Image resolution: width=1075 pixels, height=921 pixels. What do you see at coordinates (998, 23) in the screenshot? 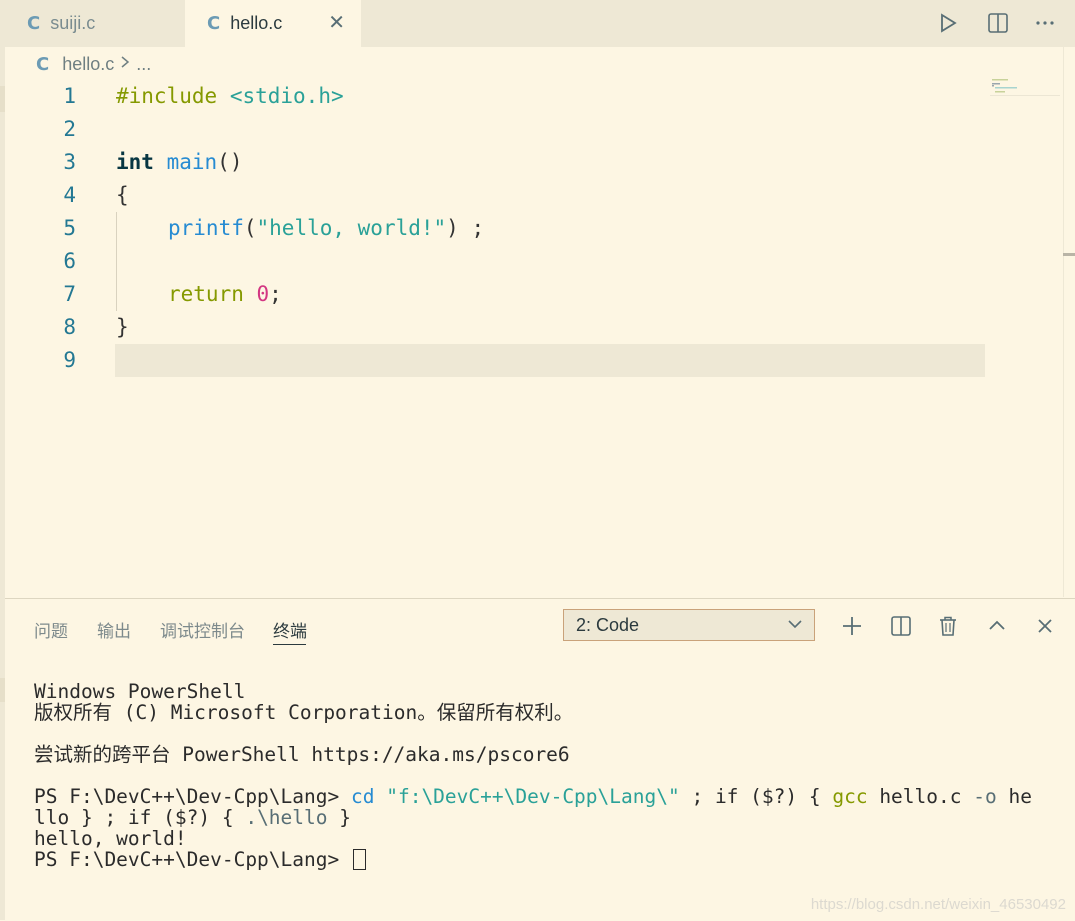
I see `split-editor-icon` at bounding box center [998, 23].